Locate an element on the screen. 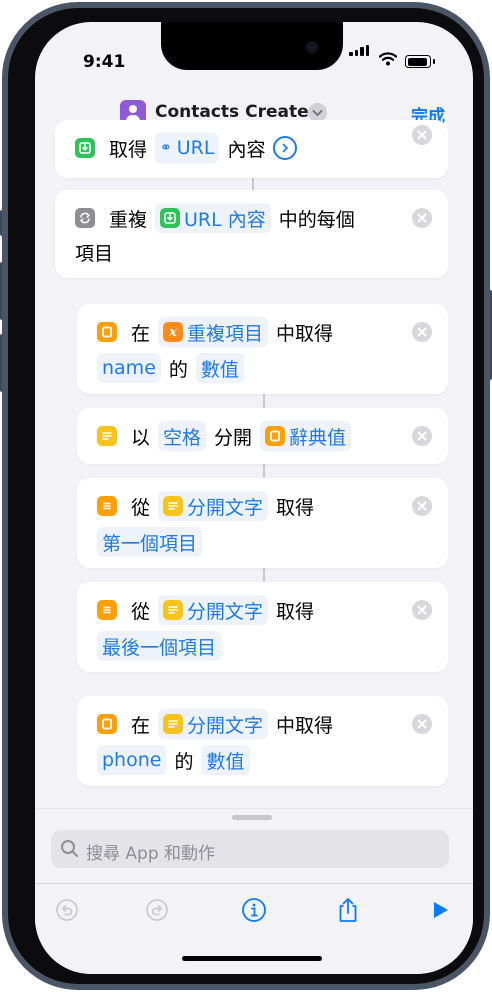 The height and width of the screenshot is (992, 492). battery-icon is located at coordinates (420, 61).